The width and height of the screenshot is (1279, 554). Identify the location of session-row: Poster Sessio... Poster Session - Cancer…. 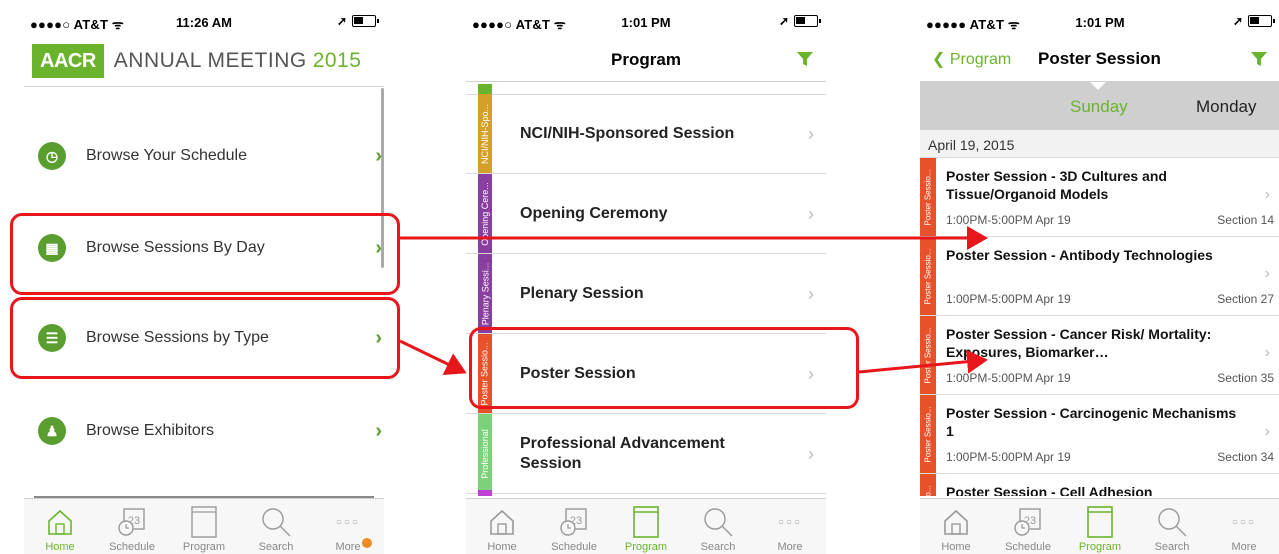
(1099, 355).